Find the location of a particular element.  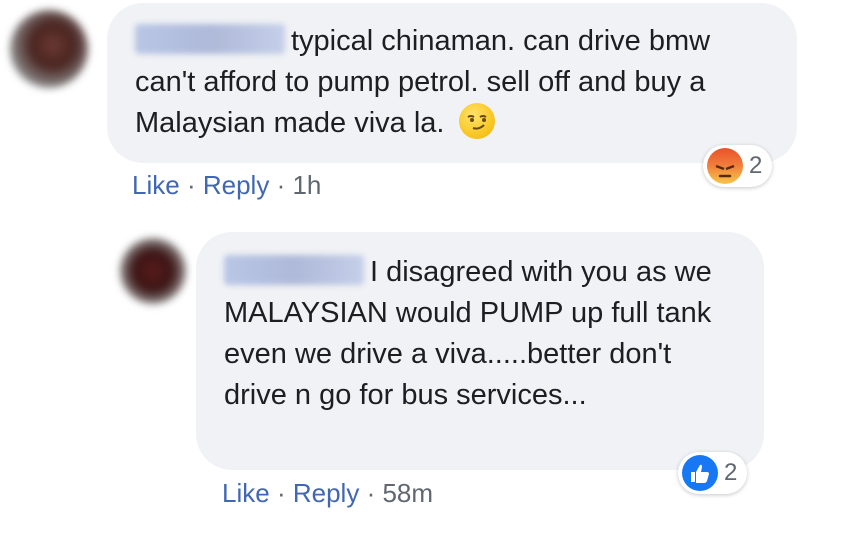

smirk-emoji-icon is located at coordinates (476, 121).